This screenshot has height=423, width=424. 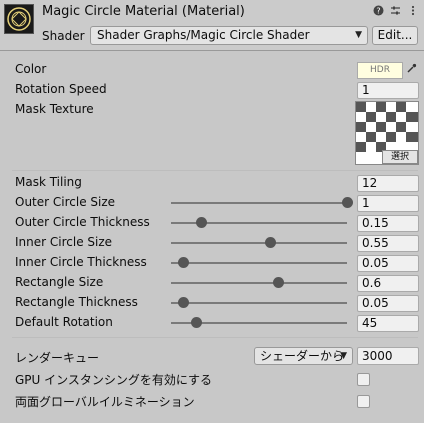 I want to click on material-title: Magic Circle Material (Material), so click(x=143, y=11).